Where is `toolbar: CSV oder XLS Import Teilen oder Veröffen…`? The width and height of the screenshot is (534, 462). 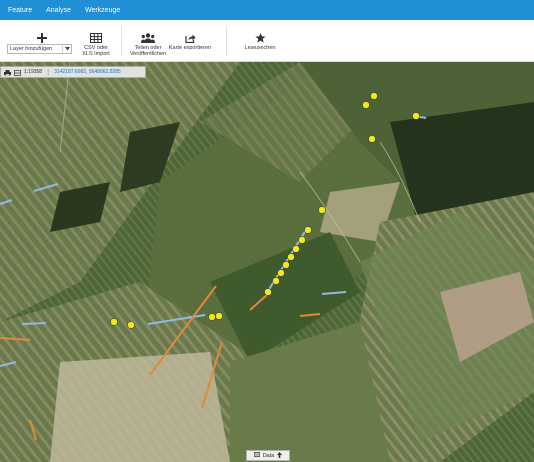
toolbar: CSV oder XLS Import Teilen oder Veröffen… is located at coordinates (267, 41).